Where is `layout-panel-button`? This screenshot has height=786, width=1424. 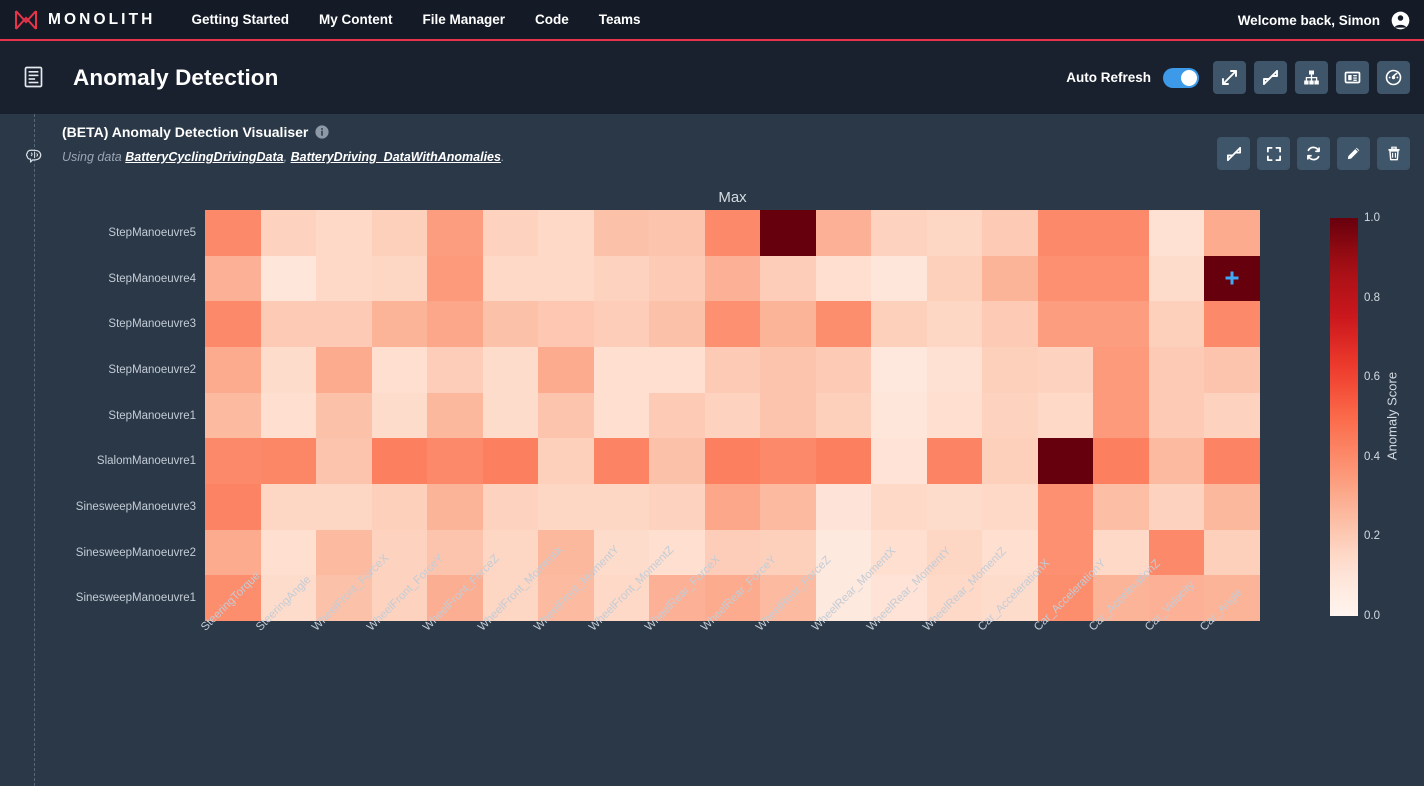
layout-panel-button is located at coordinates (1352, 77).